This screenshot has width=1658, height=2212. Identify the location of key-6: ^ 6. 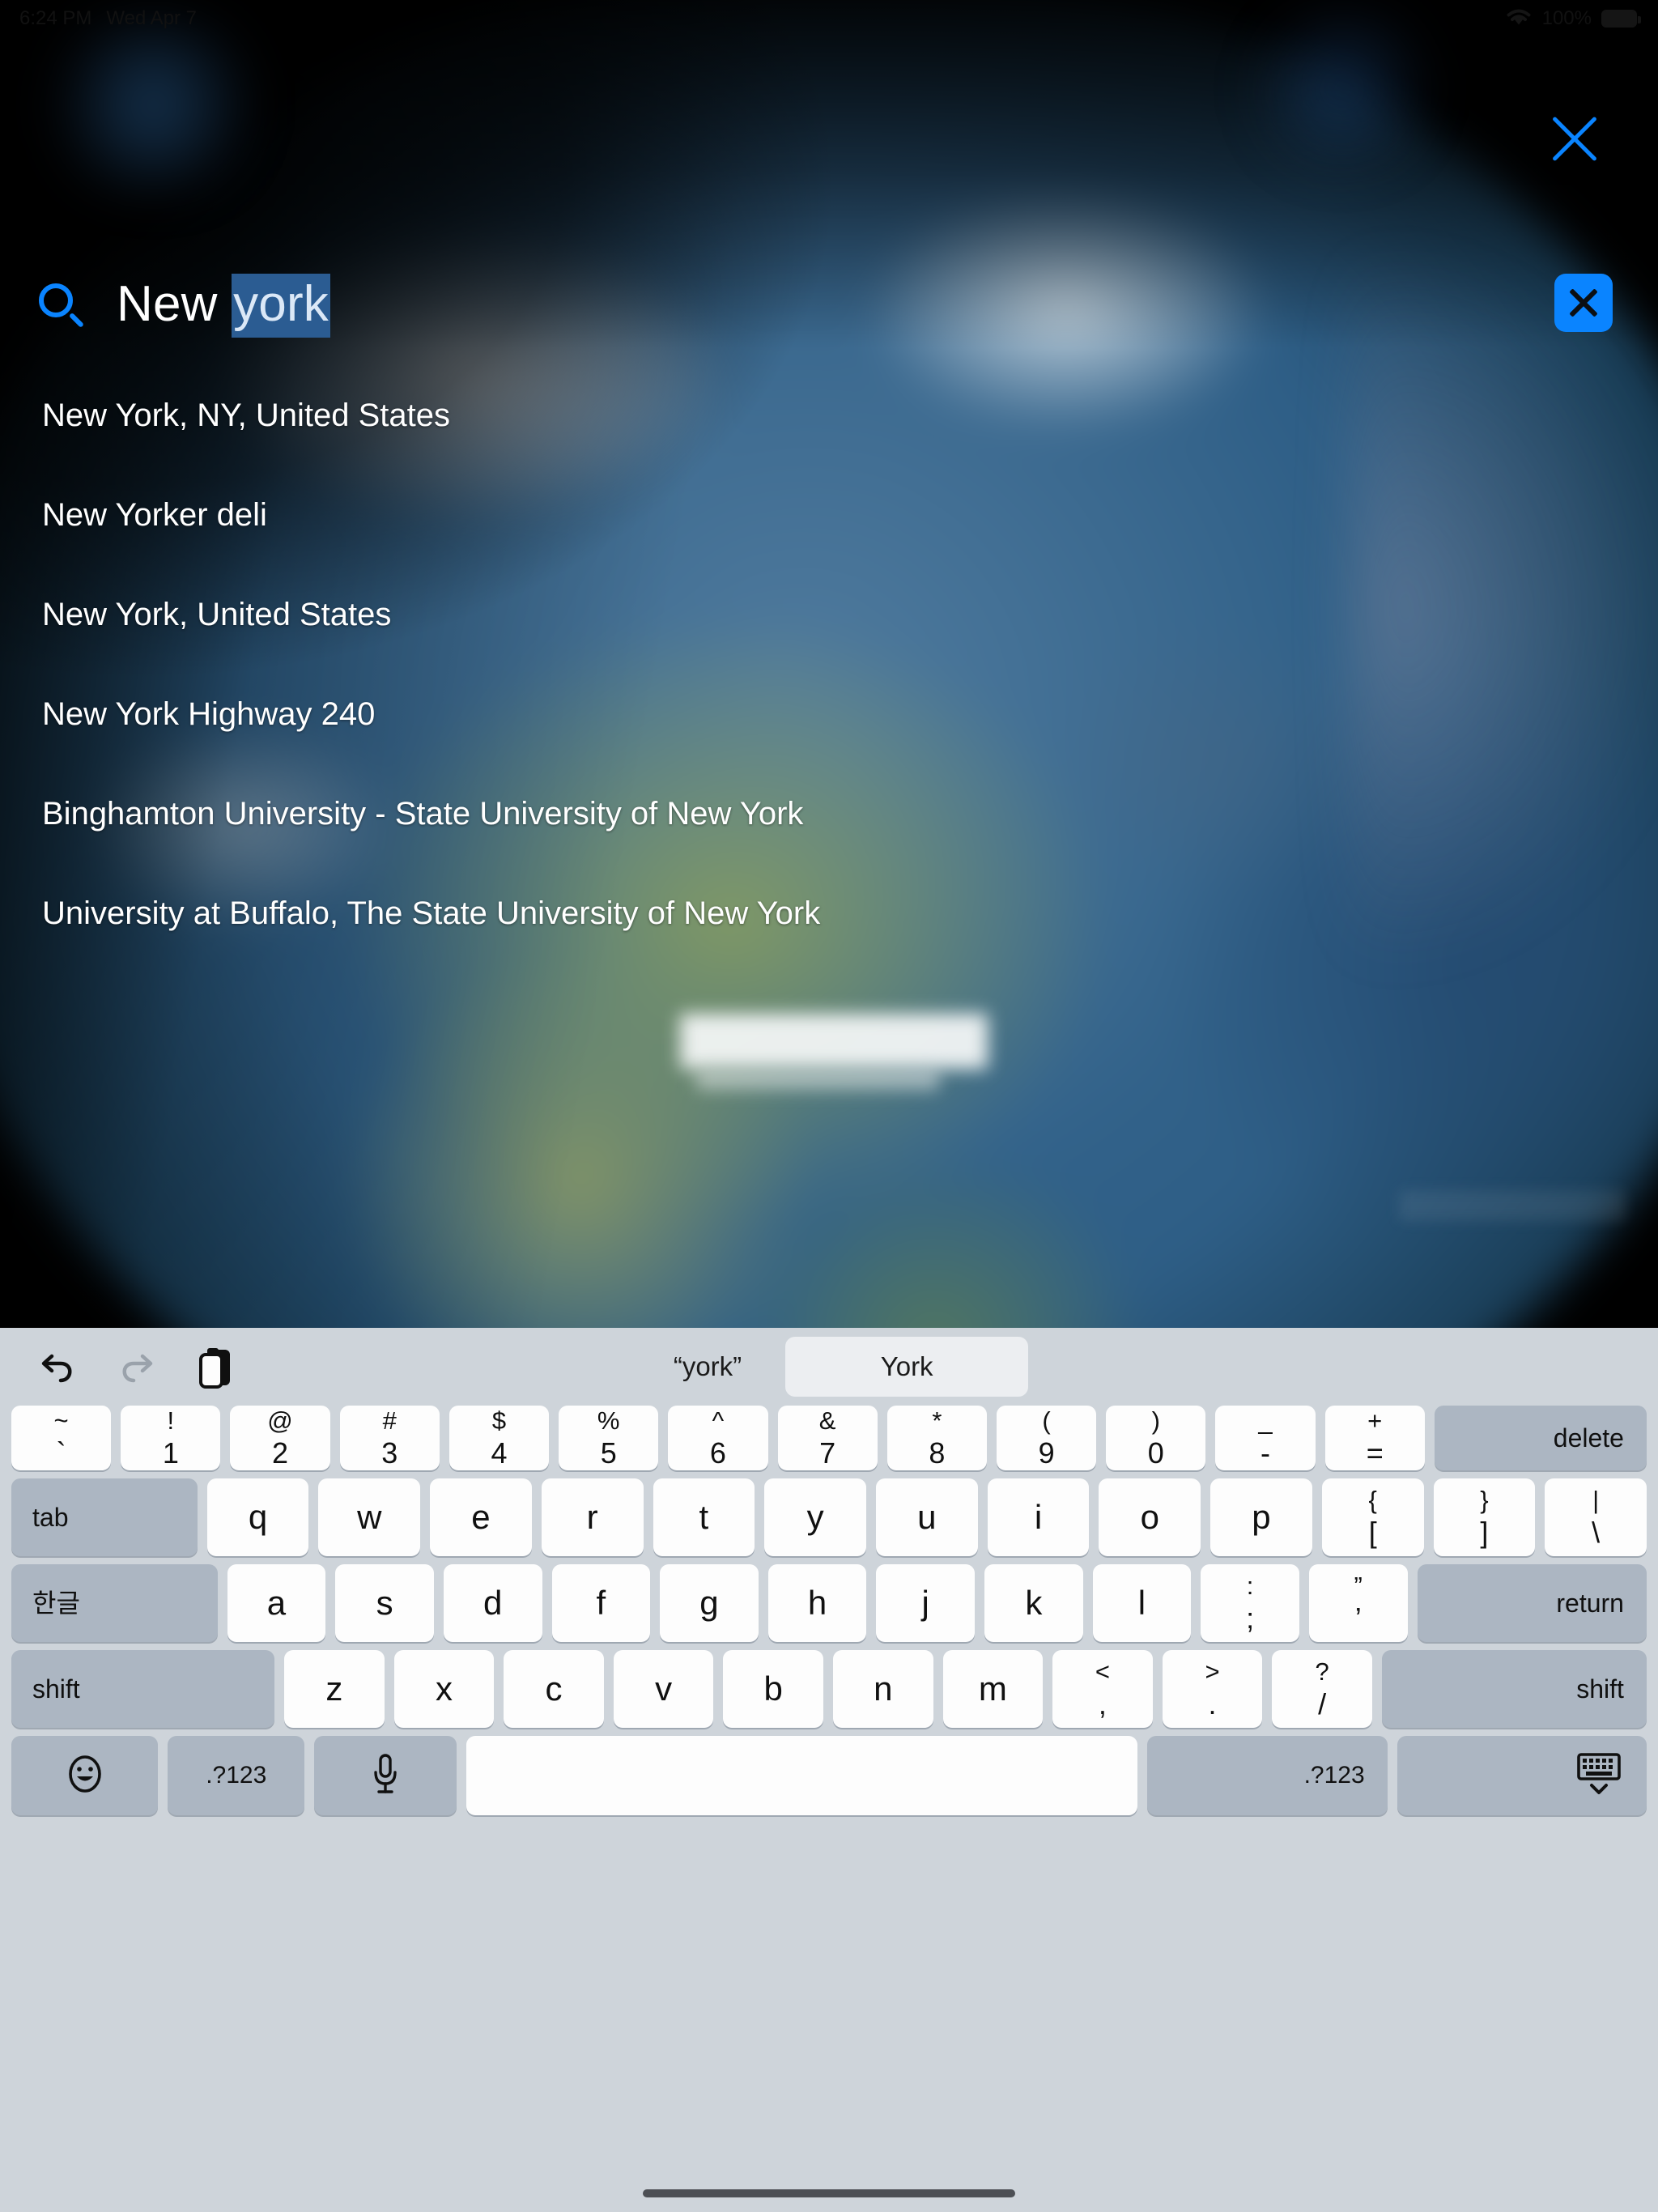
(718, 1438).